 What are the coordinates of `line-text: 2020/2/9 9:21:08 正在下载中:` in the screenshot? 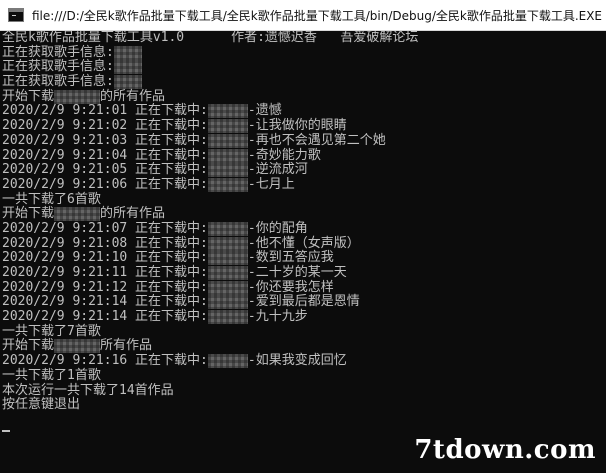 It's located at (105, 243).